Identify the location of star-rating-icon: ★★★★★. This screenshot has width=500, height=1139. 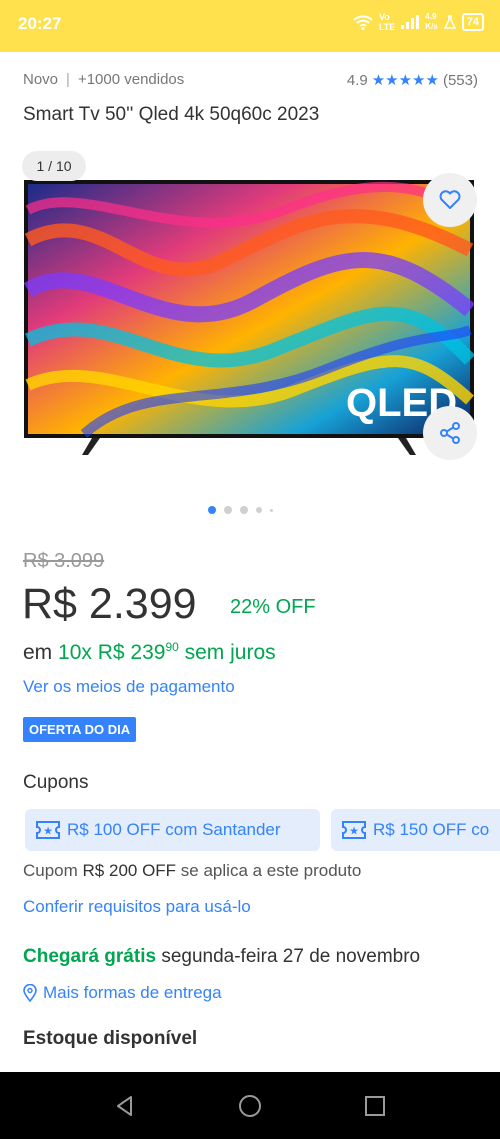
(405, 80).